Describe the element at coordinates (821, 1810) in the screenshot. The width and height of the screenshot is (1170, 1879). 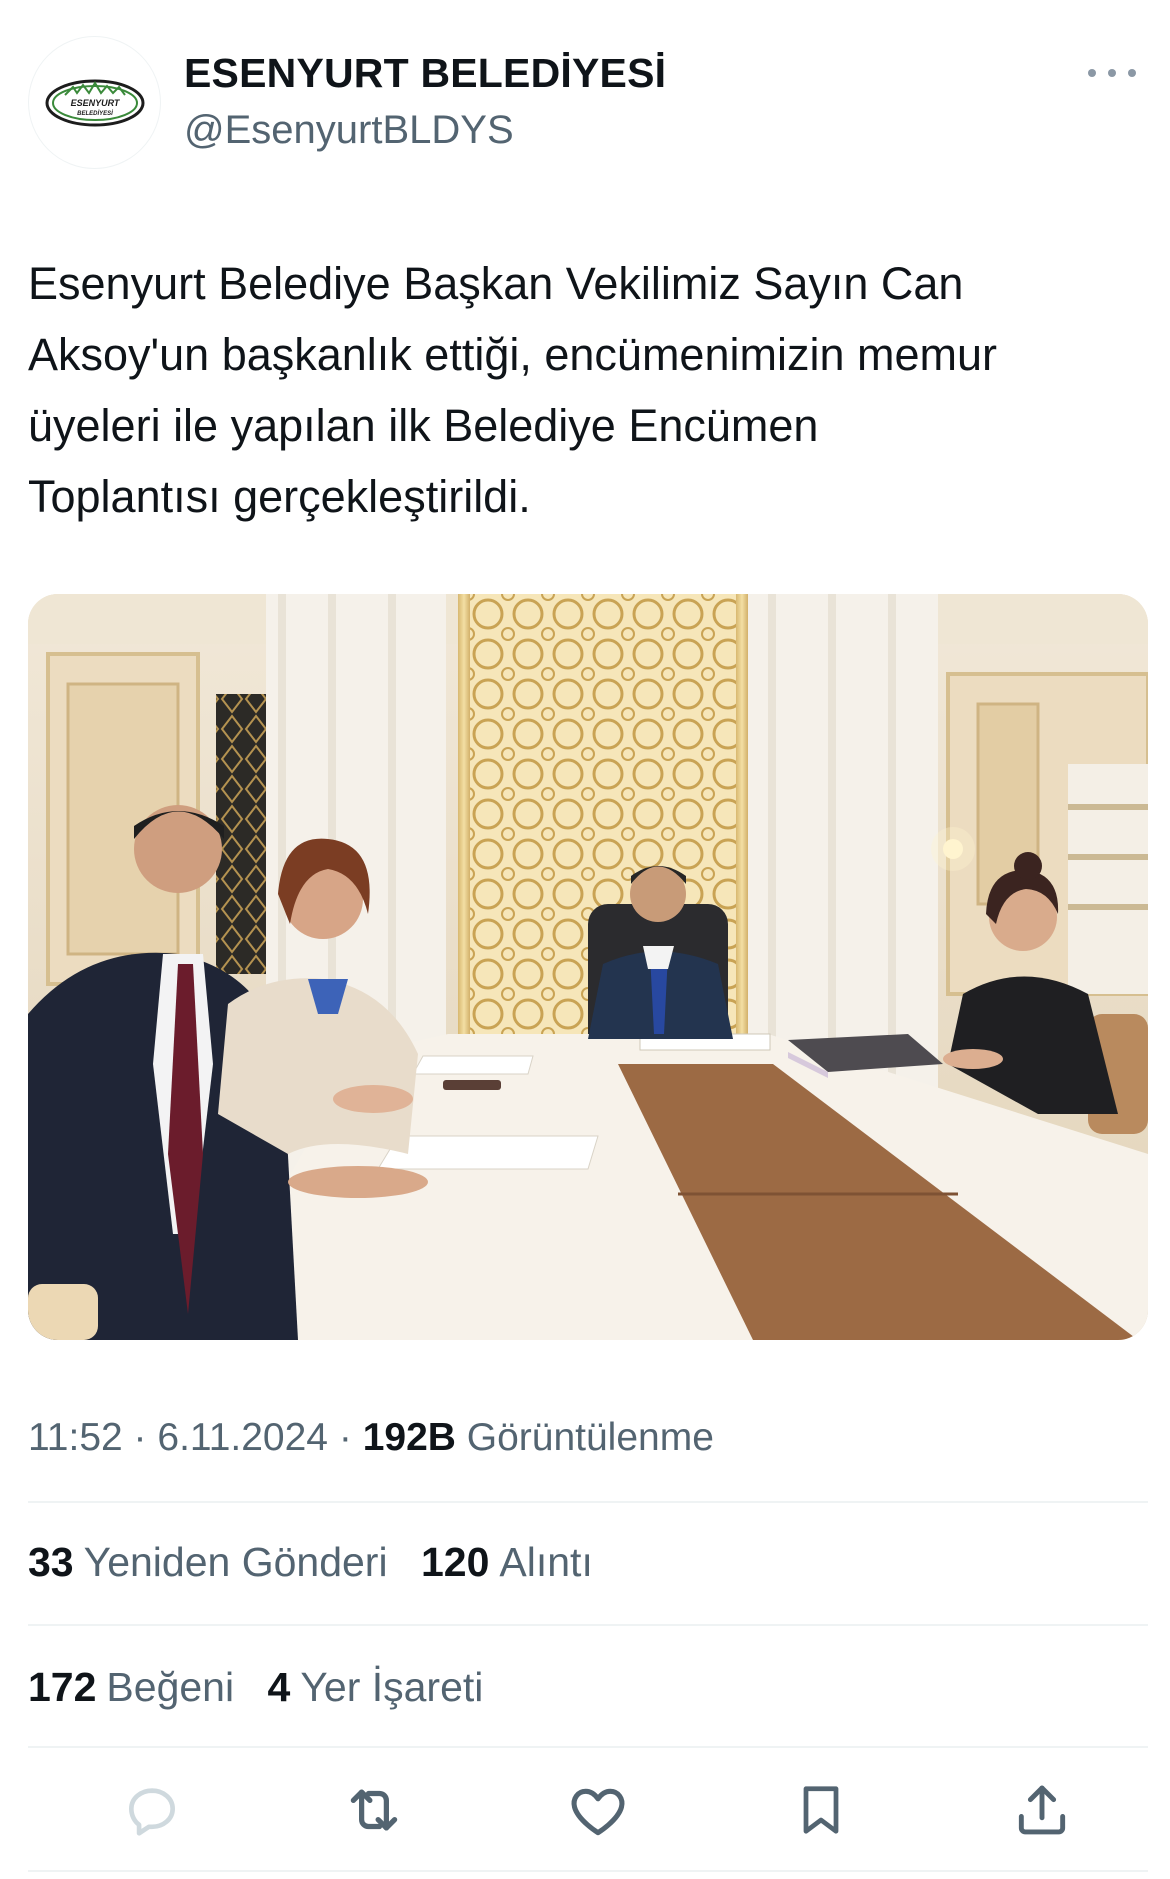
I see `bookmark-icon` at that location.